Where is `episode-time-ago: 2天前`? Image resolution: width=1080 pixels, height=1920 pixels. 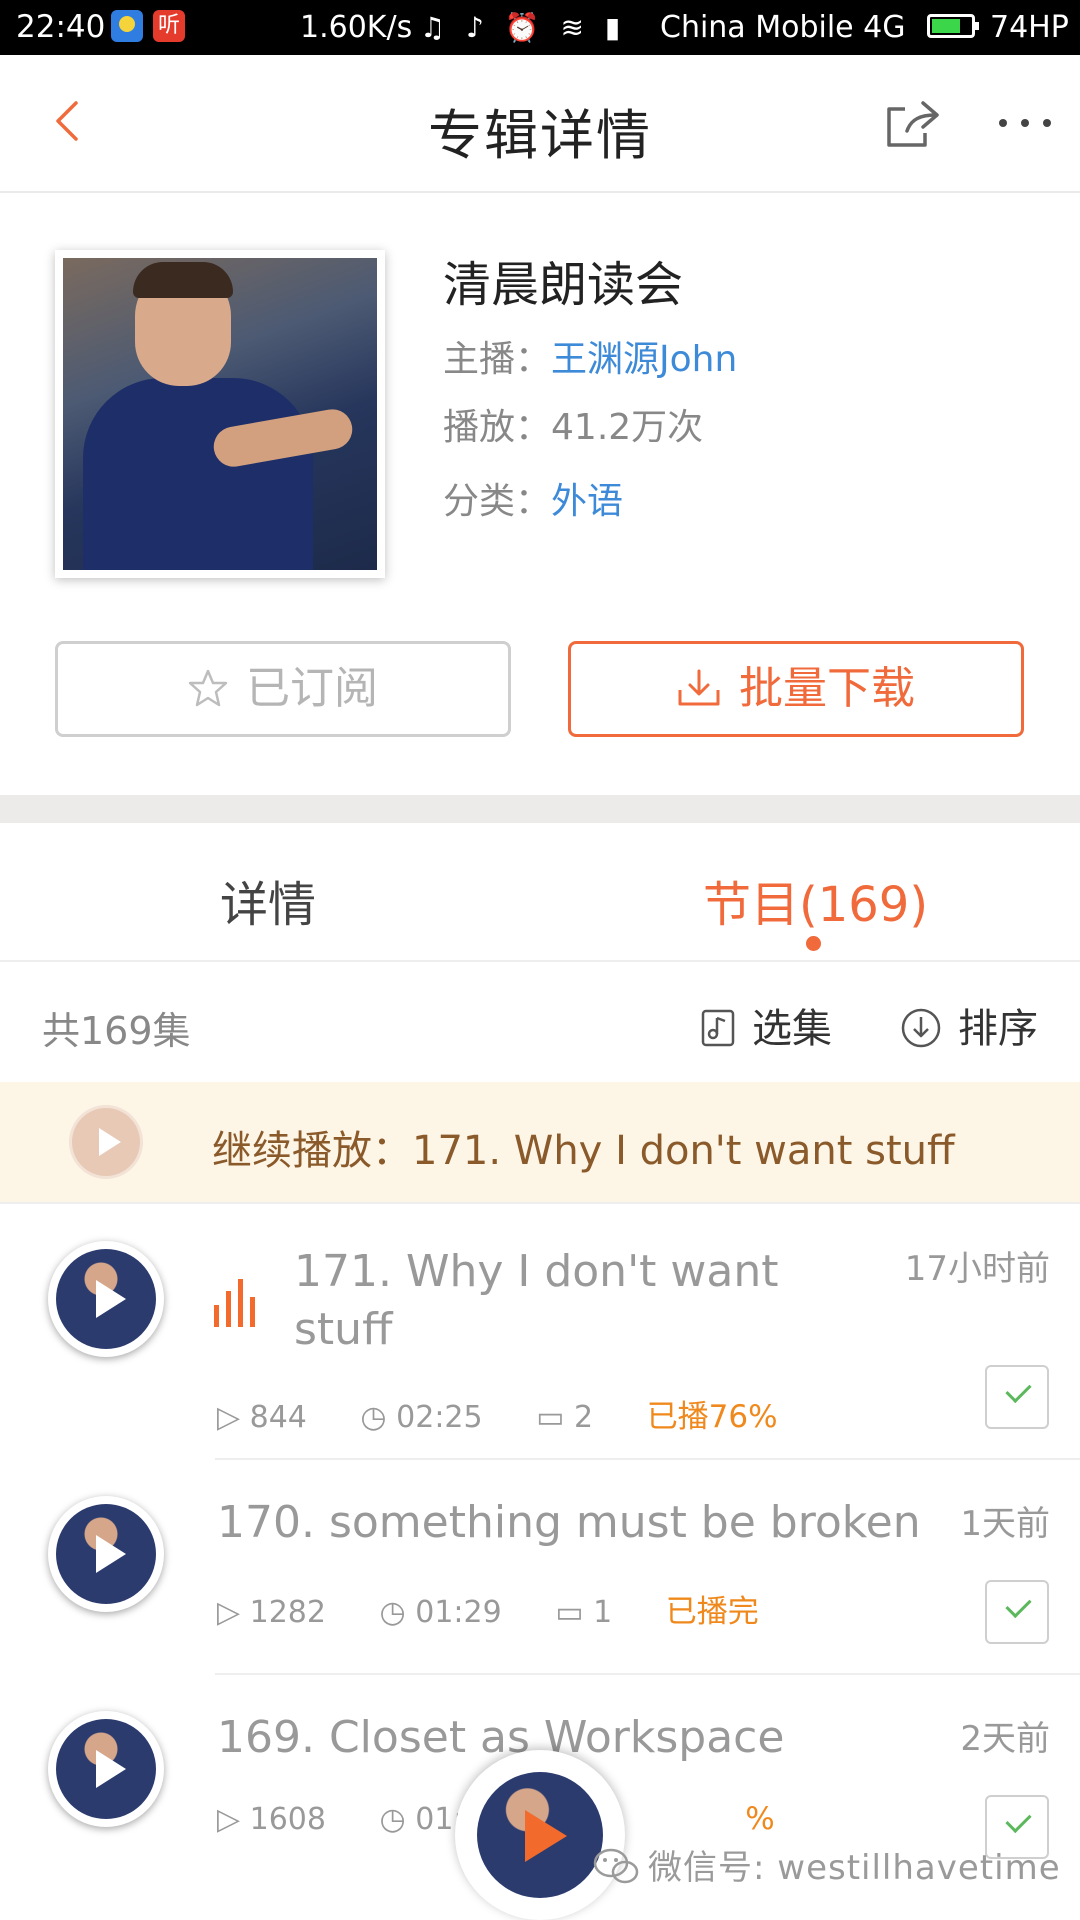 episode-time-ago: 2天前 is located at coordinates (1005, 1739).